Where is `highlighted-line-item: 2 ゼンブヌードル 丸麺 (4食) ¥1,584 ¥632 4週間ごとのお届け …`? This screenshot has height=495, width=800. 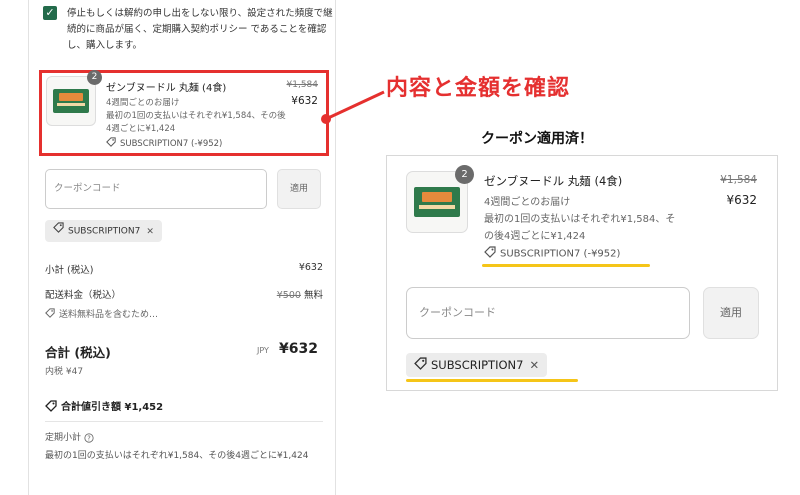
highlighted-line-item: 2 ゼンブヌードル 丸麺 (4食) ¥1,584 ¥632 4週間ごとのお届け … is located at coordinates (184, 113).